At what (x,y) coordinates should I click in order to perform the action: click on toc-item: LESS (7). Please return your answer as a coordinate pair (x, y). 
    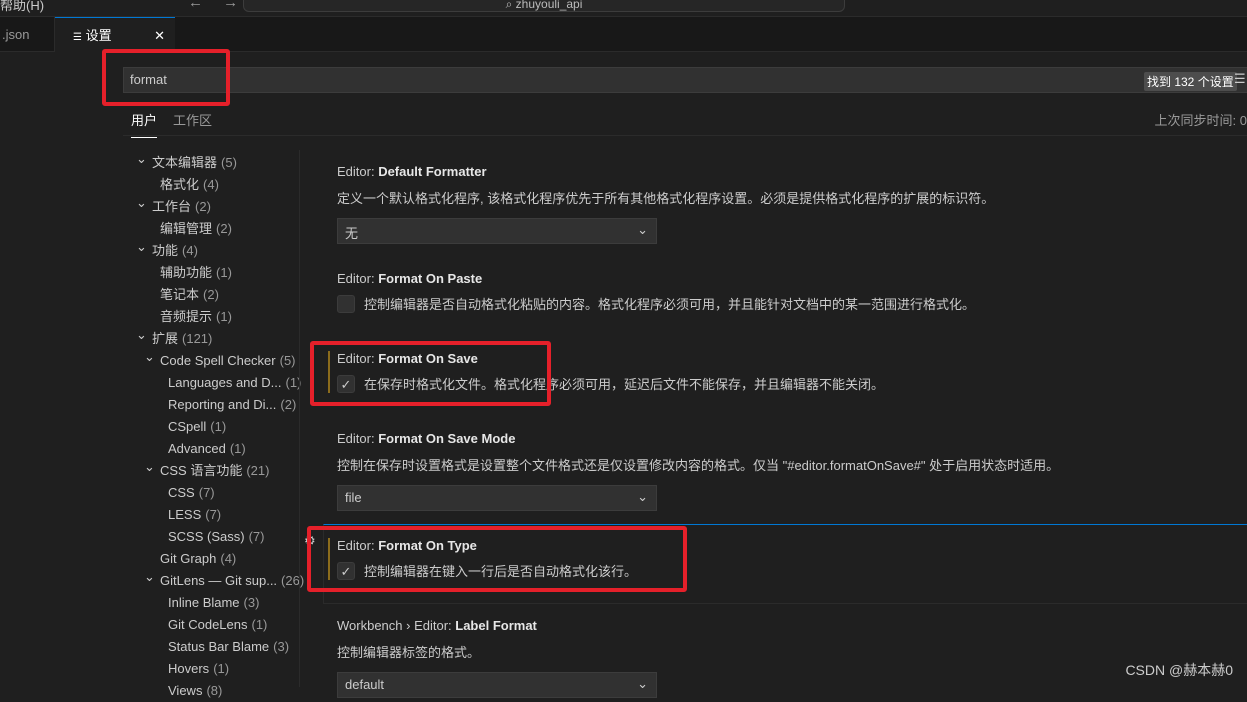
    Looking at the image, I should click on (211, 515).